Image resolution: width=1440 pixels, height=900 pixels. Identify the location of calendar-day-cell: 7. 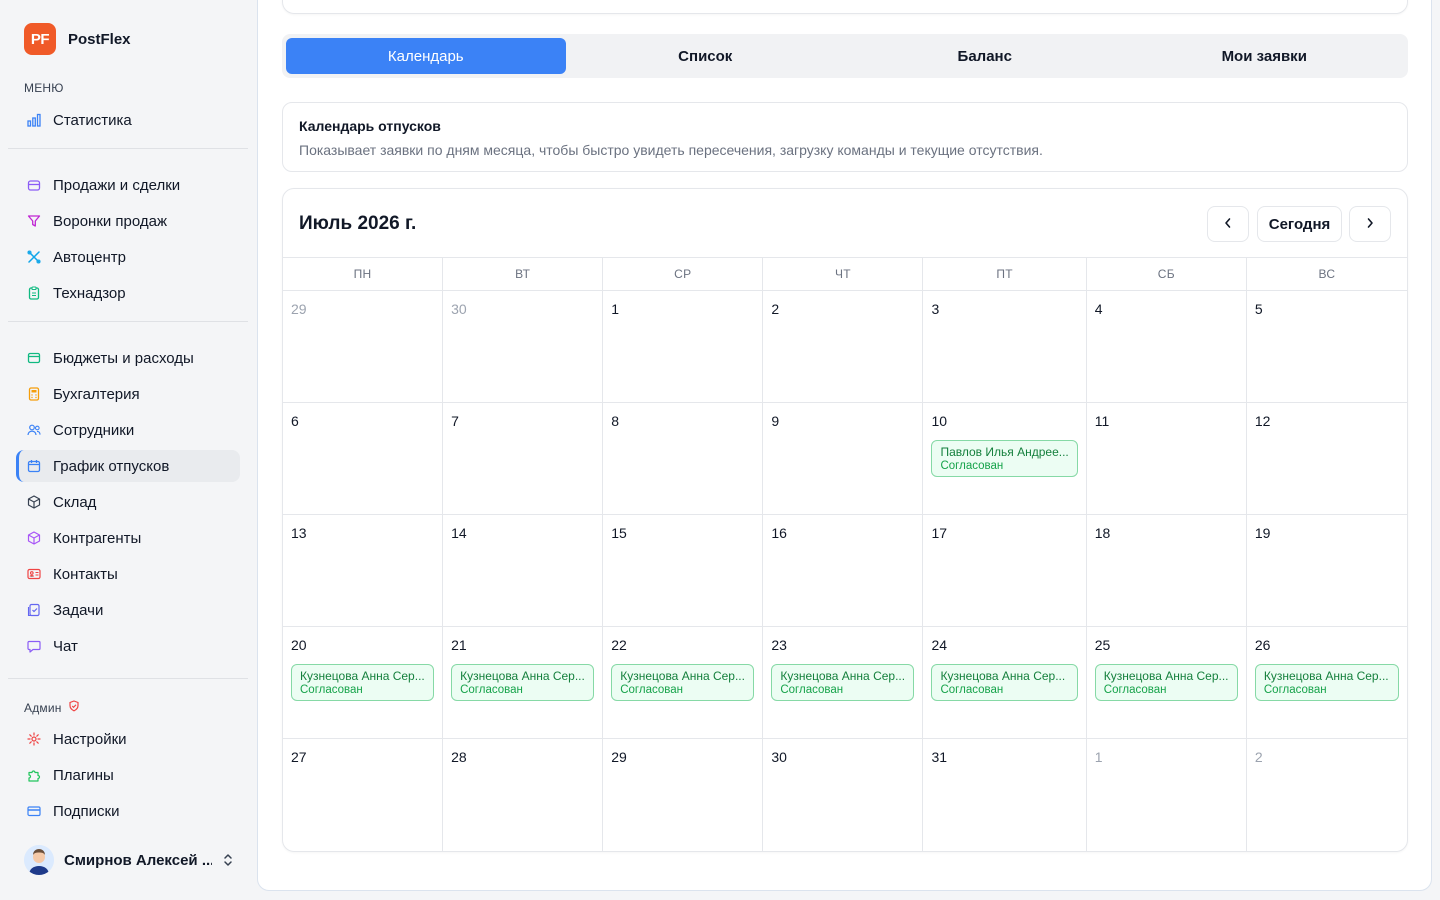
(523, 459).